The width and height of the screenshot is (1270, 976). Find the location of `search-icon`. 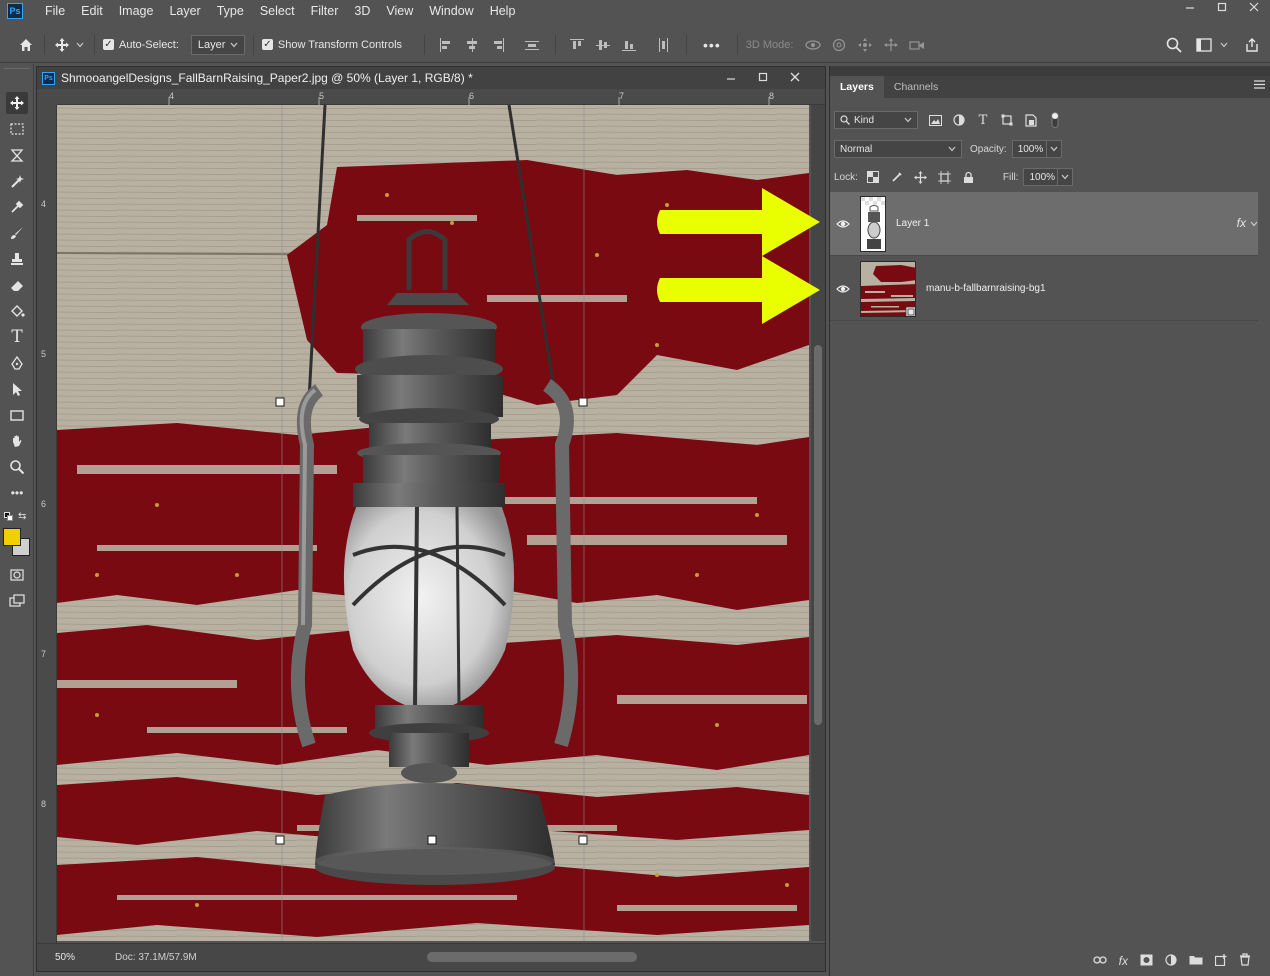

search-icon is located at coordinates (1174, 45).